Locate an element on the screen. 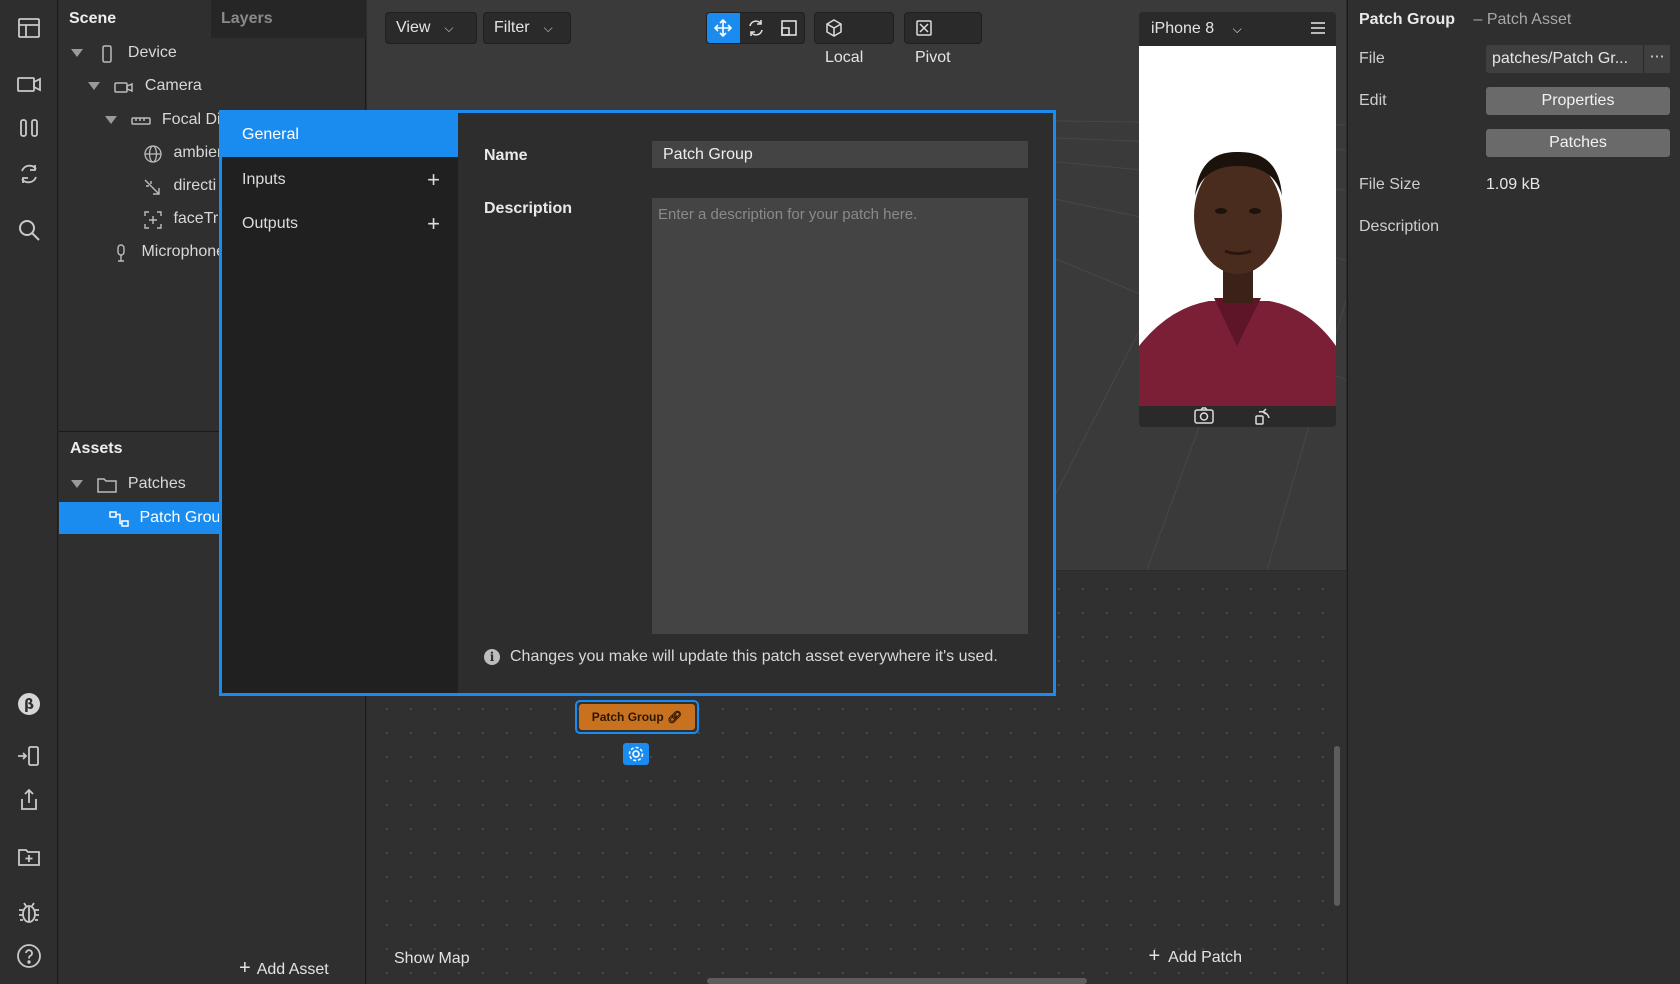  tree-item-directional: directi is located at coordinates (179, 186).